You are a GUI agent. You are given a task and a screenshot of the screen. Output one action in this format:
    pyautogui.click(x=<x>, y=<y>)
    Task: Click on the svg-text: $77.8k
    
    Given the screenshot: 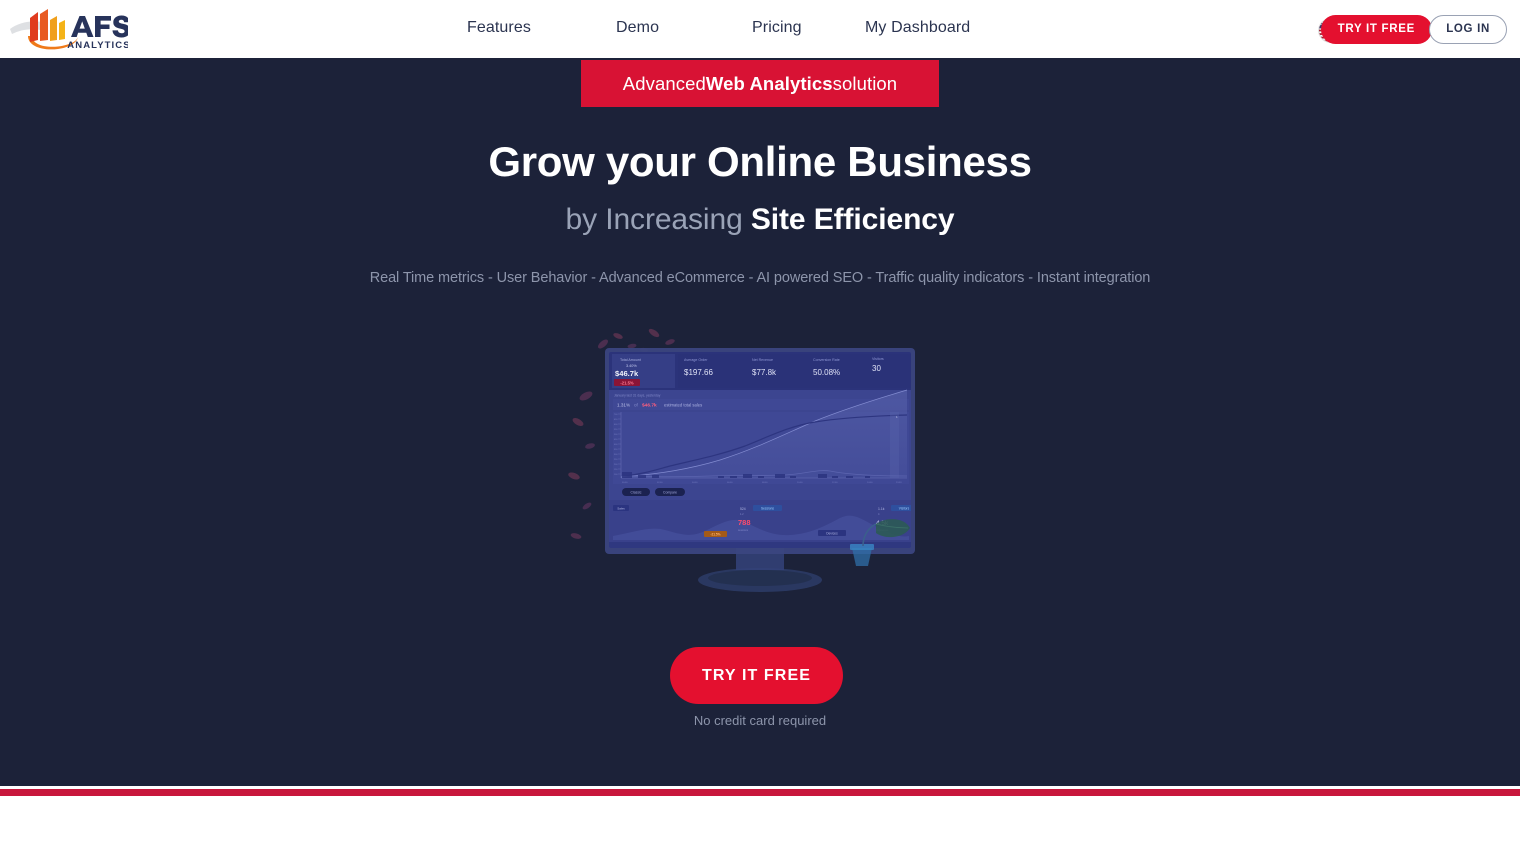 What is the action you would take?
    pyautogui.click(x=764, y=372)
    